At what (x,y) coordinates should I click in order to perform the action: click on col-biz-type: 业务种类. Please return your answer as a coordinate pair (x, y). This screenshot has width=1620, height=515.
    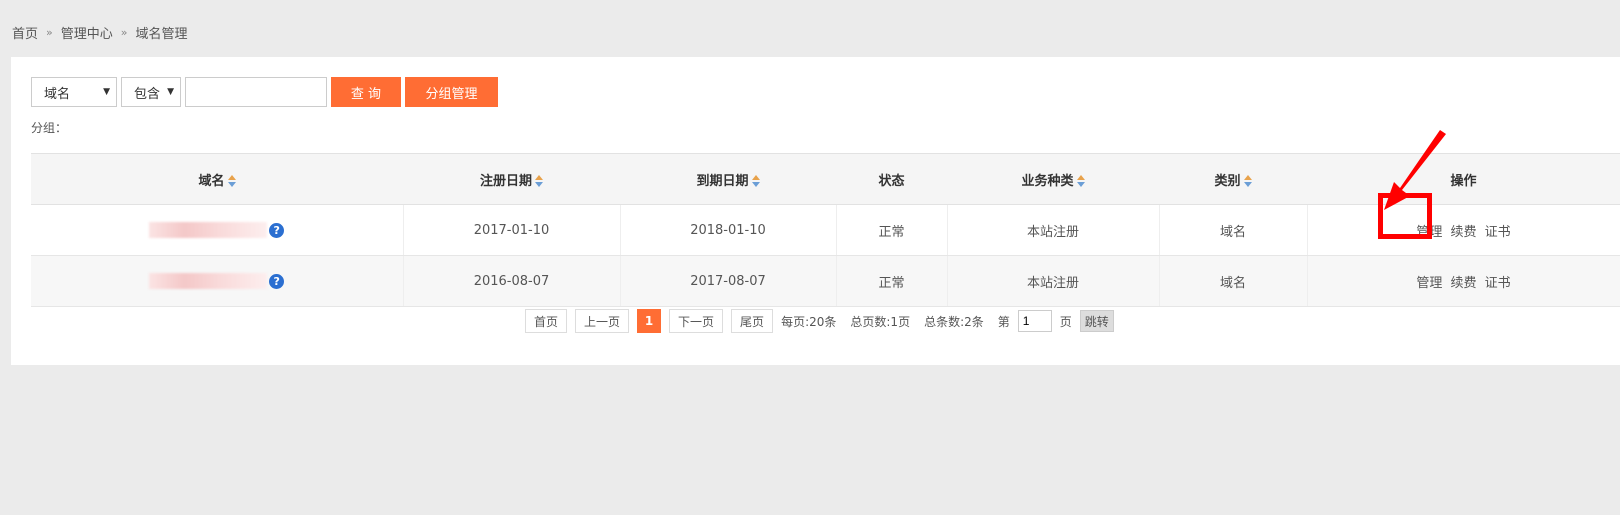
    Looking at the image, I should click on (1053, 179).